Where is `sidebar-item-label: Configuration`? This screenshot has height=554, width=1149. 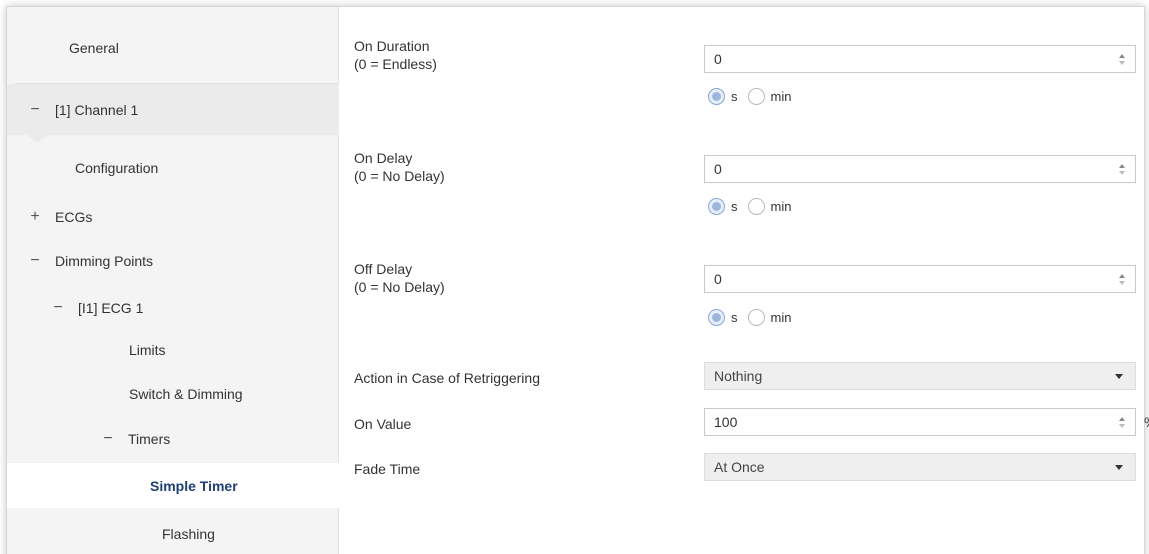
sidebar-item-label: Configuration is located at coordinates (117, 168).